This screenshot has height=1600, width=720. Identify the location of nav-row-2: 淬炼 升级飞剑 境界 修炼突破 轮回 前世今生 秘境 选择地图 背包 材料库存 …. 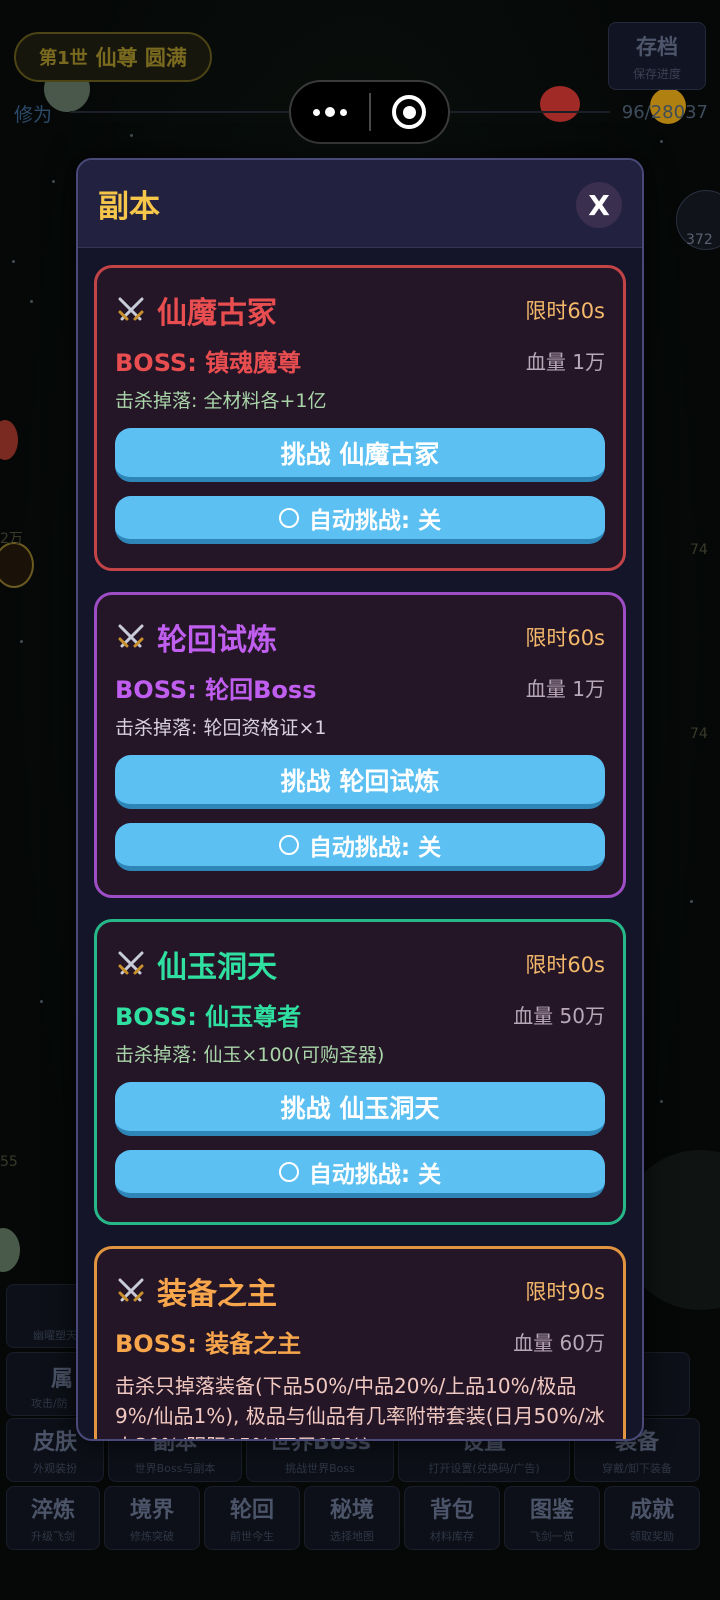
(361, 1519).